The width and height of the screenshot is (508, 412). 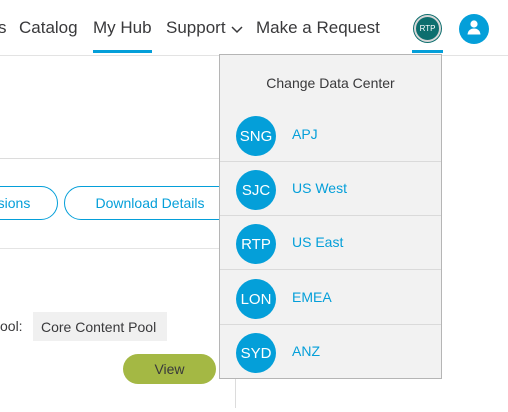 I want to click on datacenter-code-badge: LON, so click(x=256, y=299).